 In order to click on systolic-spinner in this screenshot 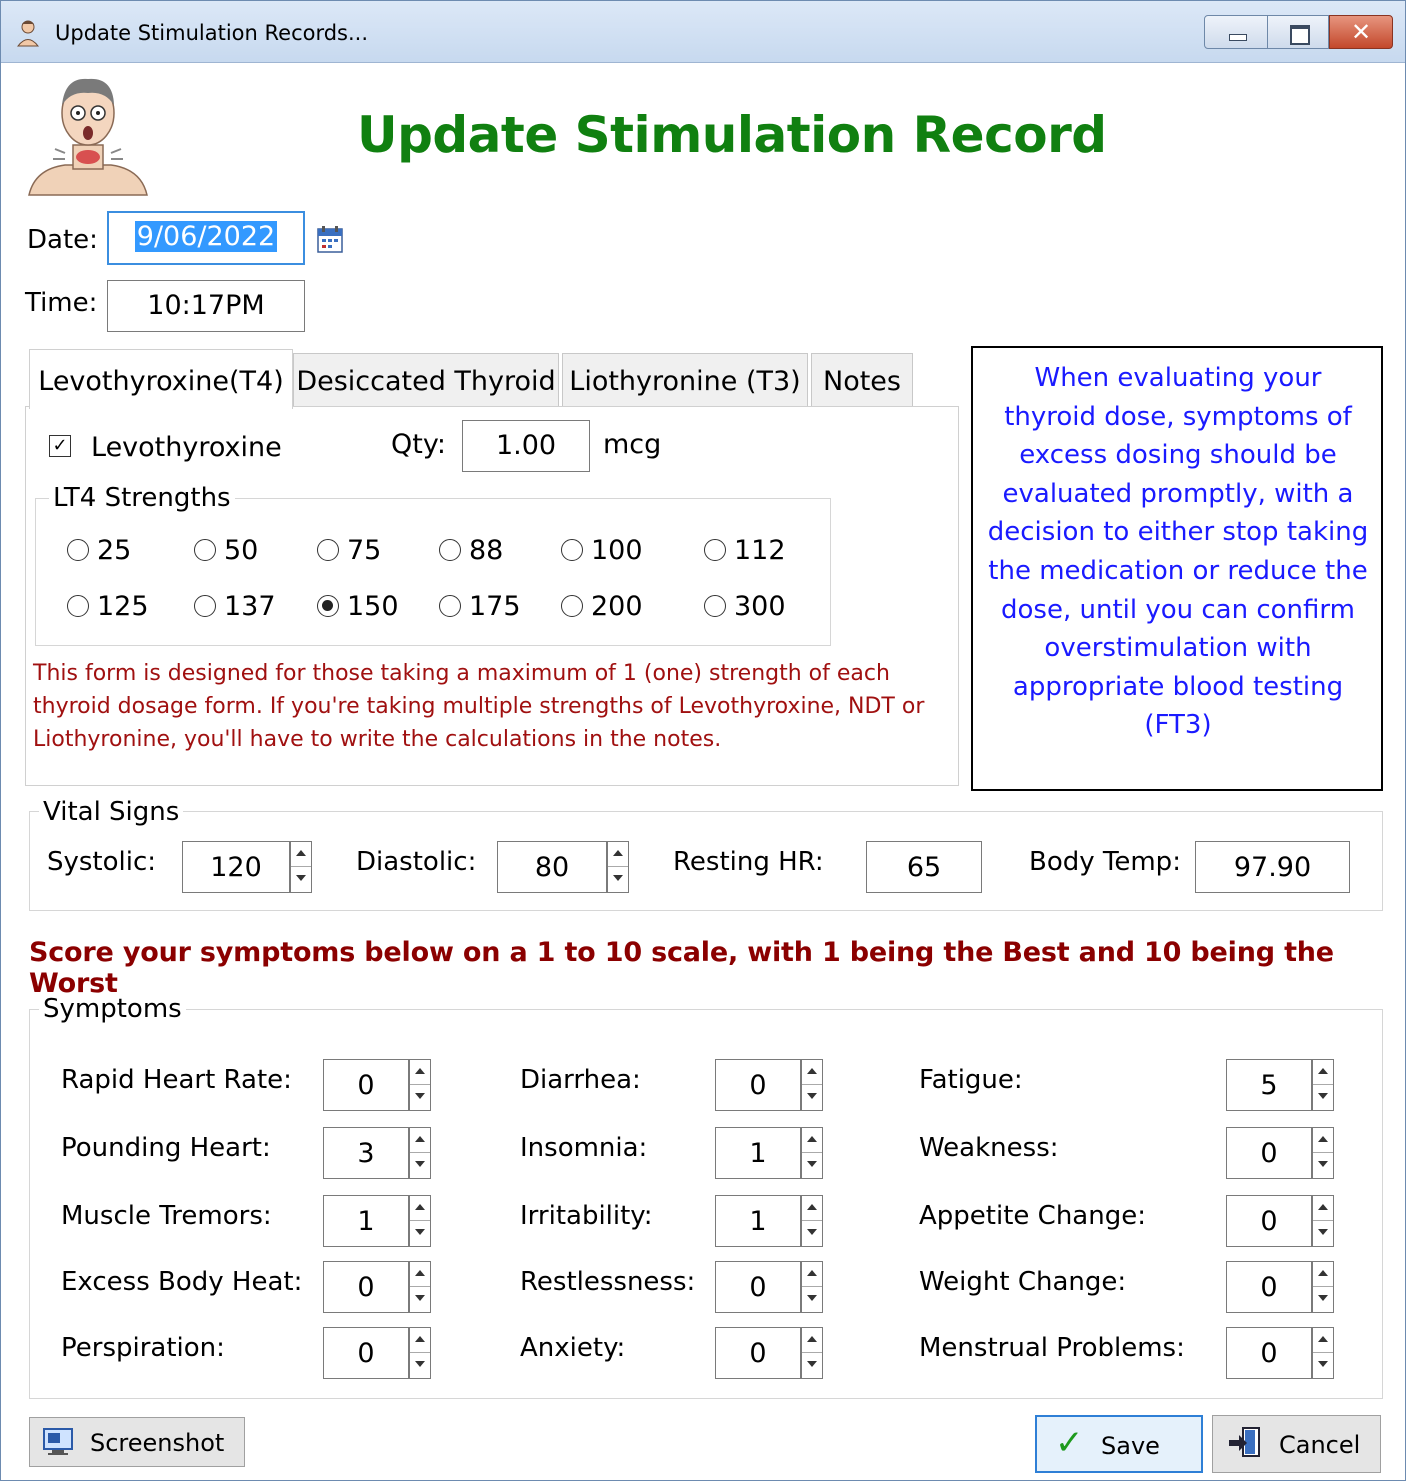, I will do `click(301, 867)`.